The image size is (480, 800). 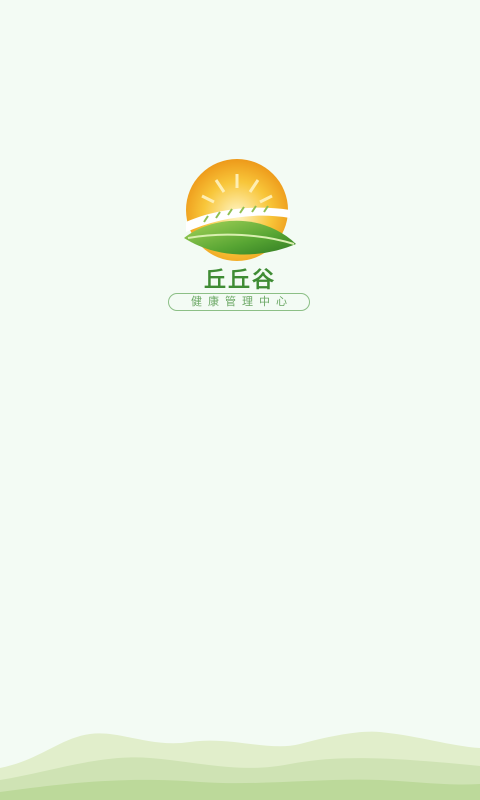 What do you see at coordinates (239, 280) in the screenshot?
I see `brand-name: 丘丘谷` at bounding box center [239, 280].